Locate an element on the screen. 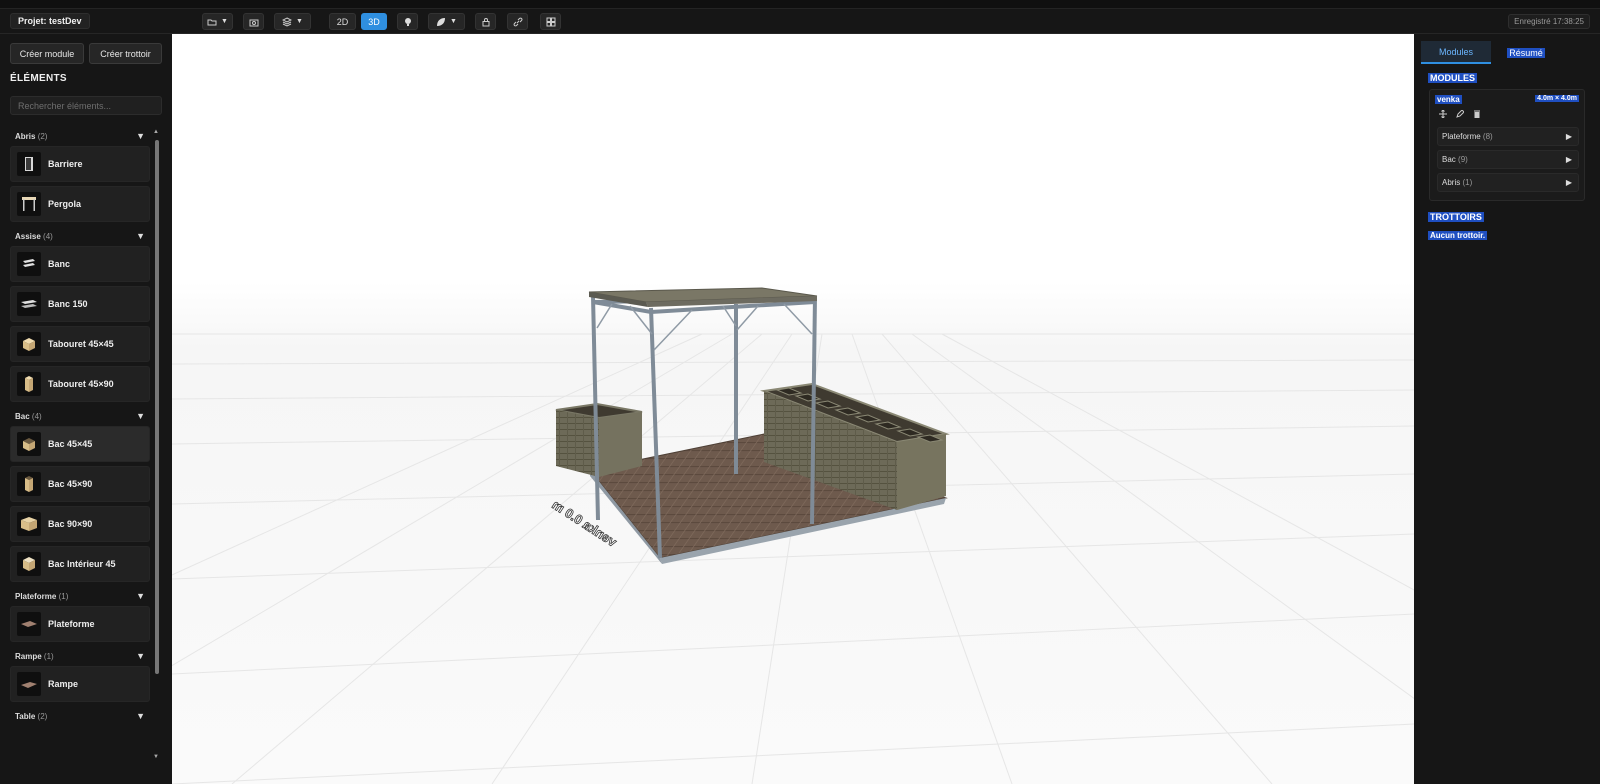 This screenshot has width=1600, height=784. group-name: Bac is located at coordinates (1449, 159).